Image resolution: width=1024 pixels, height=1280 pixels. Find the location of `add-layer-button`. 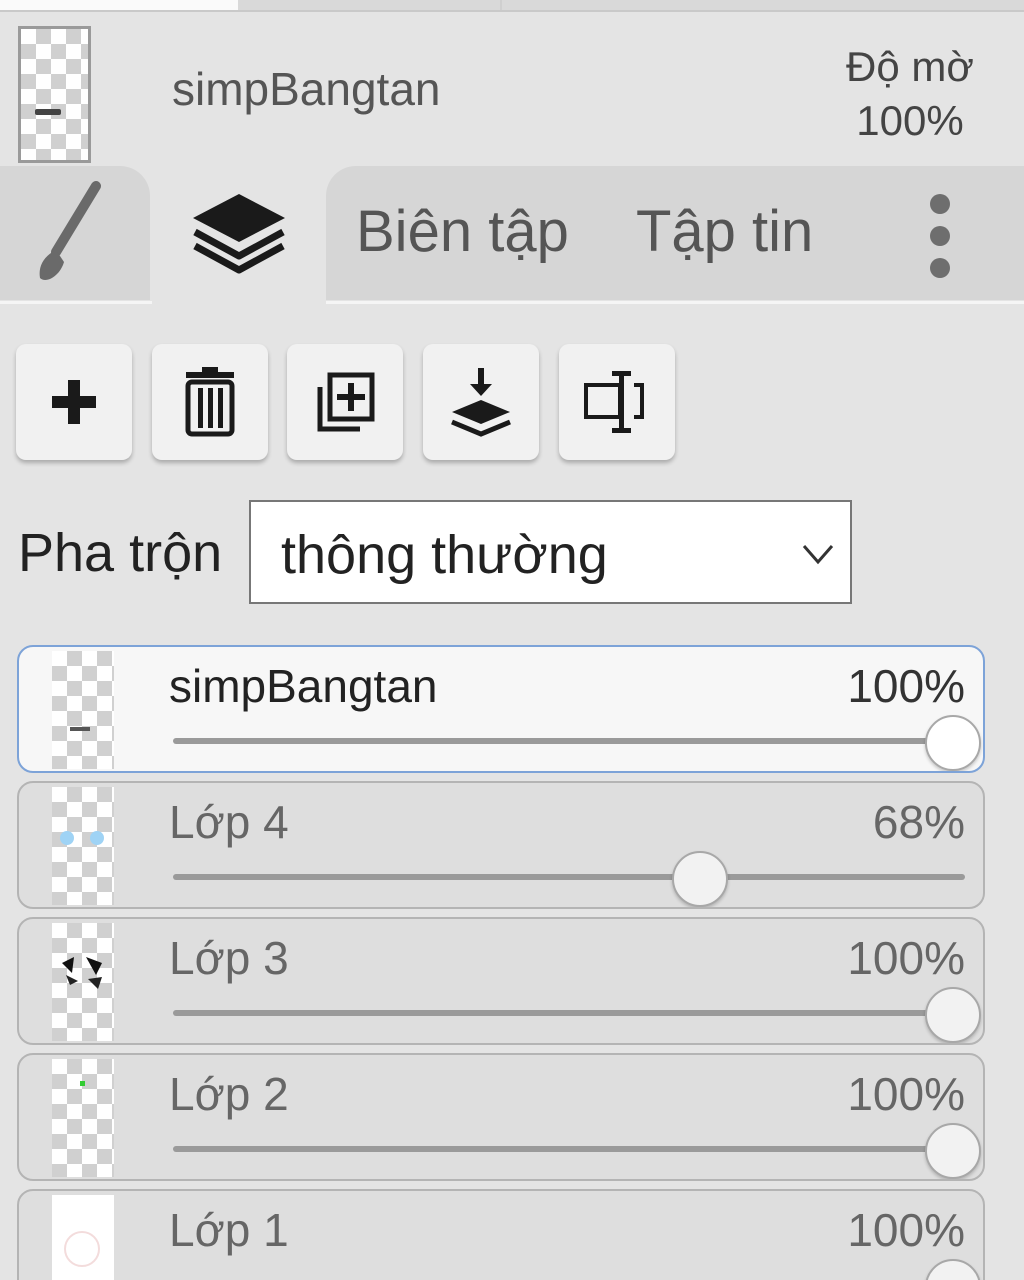

add-layer-button is located at coordinates (74, 402).